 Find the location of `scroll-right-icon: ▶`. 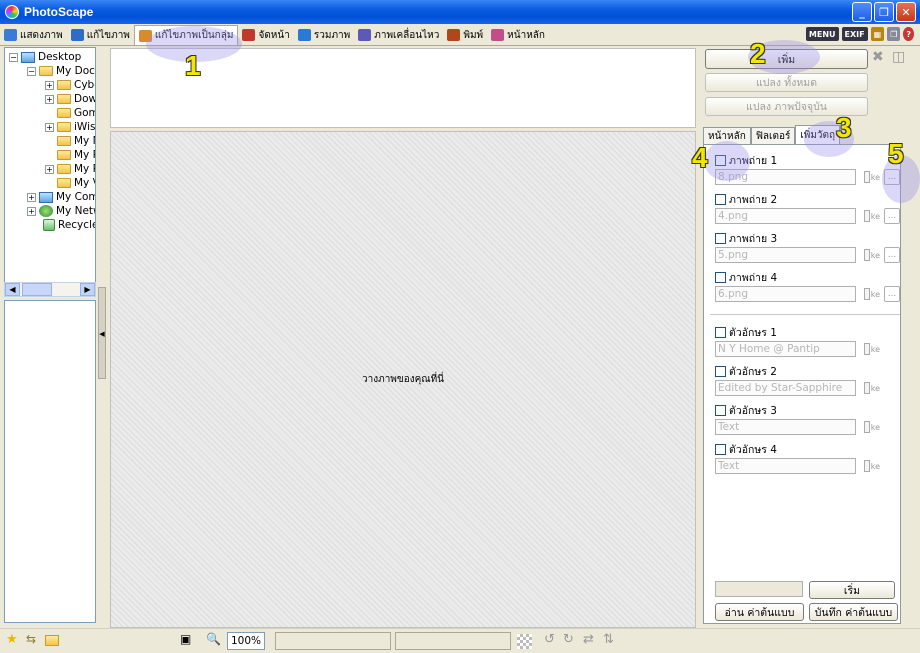

scroll-right-icon: ▶ is located at coordinates (87, 289).